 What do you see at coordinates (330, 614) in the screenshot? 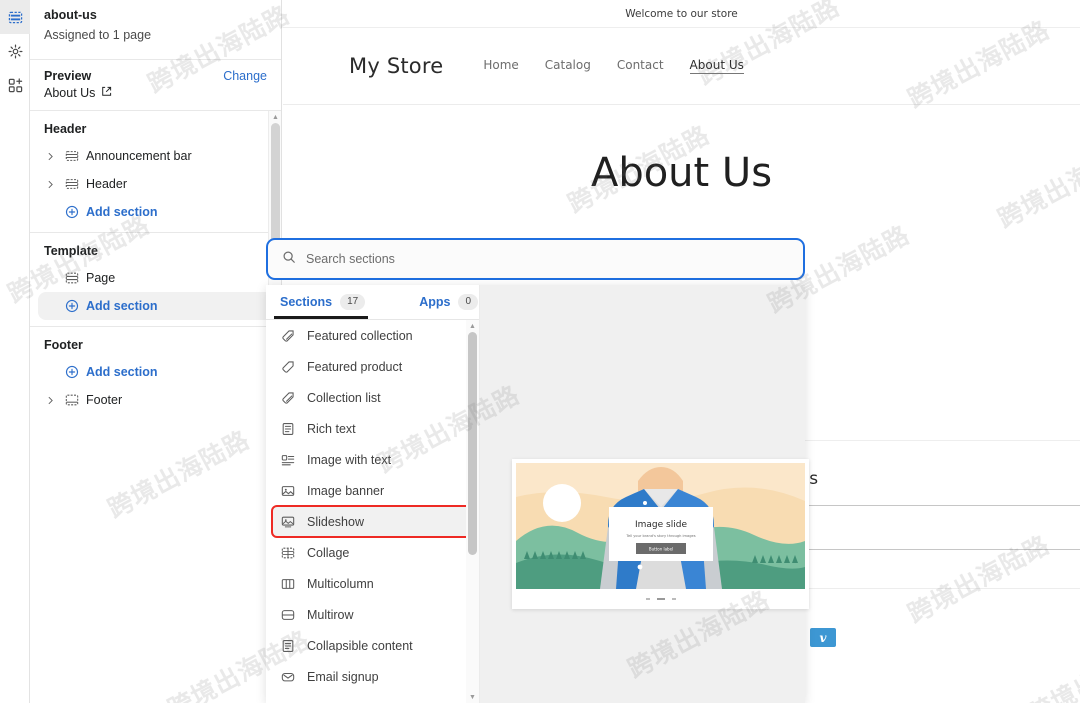
I see `section-option-label: Multirow` at bounding box center [330, 614].